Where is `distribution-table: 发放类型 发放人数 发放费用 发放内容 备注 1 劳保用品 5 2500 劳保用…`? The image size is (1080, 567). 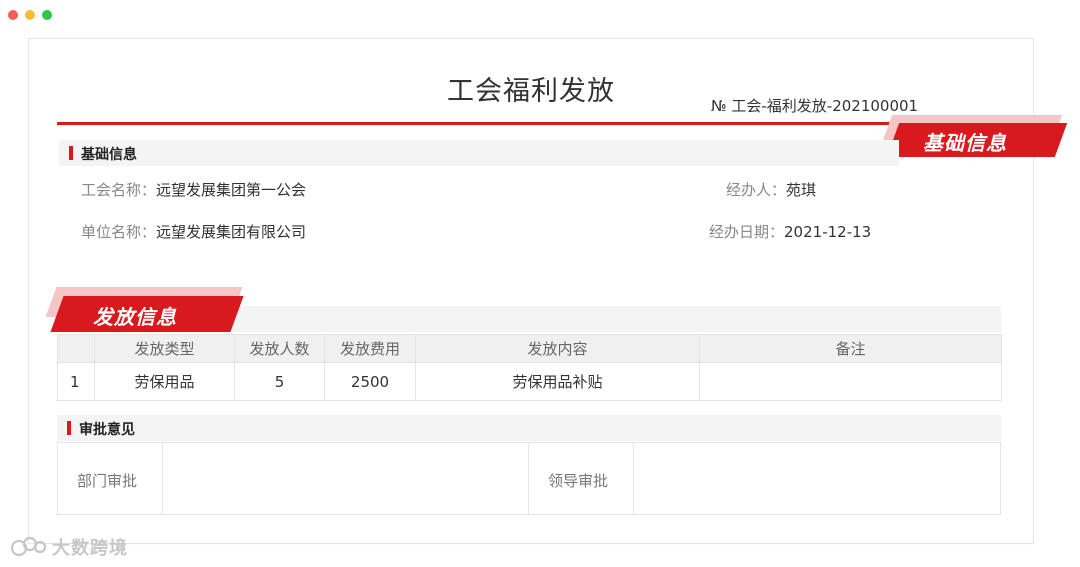
distribution-table: 发放类型 发放人数 发放费用 发放内容 备注 1 劳保用品 5 2500 劳保用… is located at coordinates (529, 367).